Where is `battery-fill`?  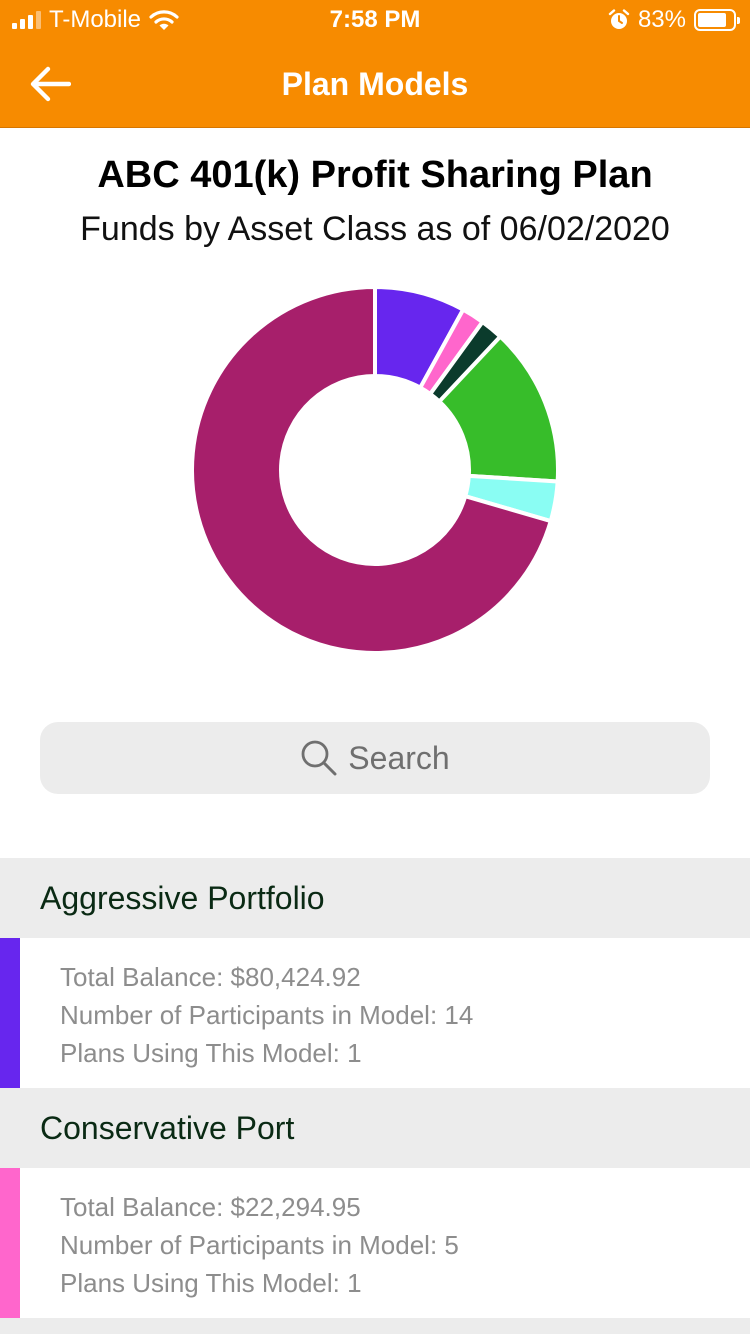
battery-fill is located at coordinates (712, 20).